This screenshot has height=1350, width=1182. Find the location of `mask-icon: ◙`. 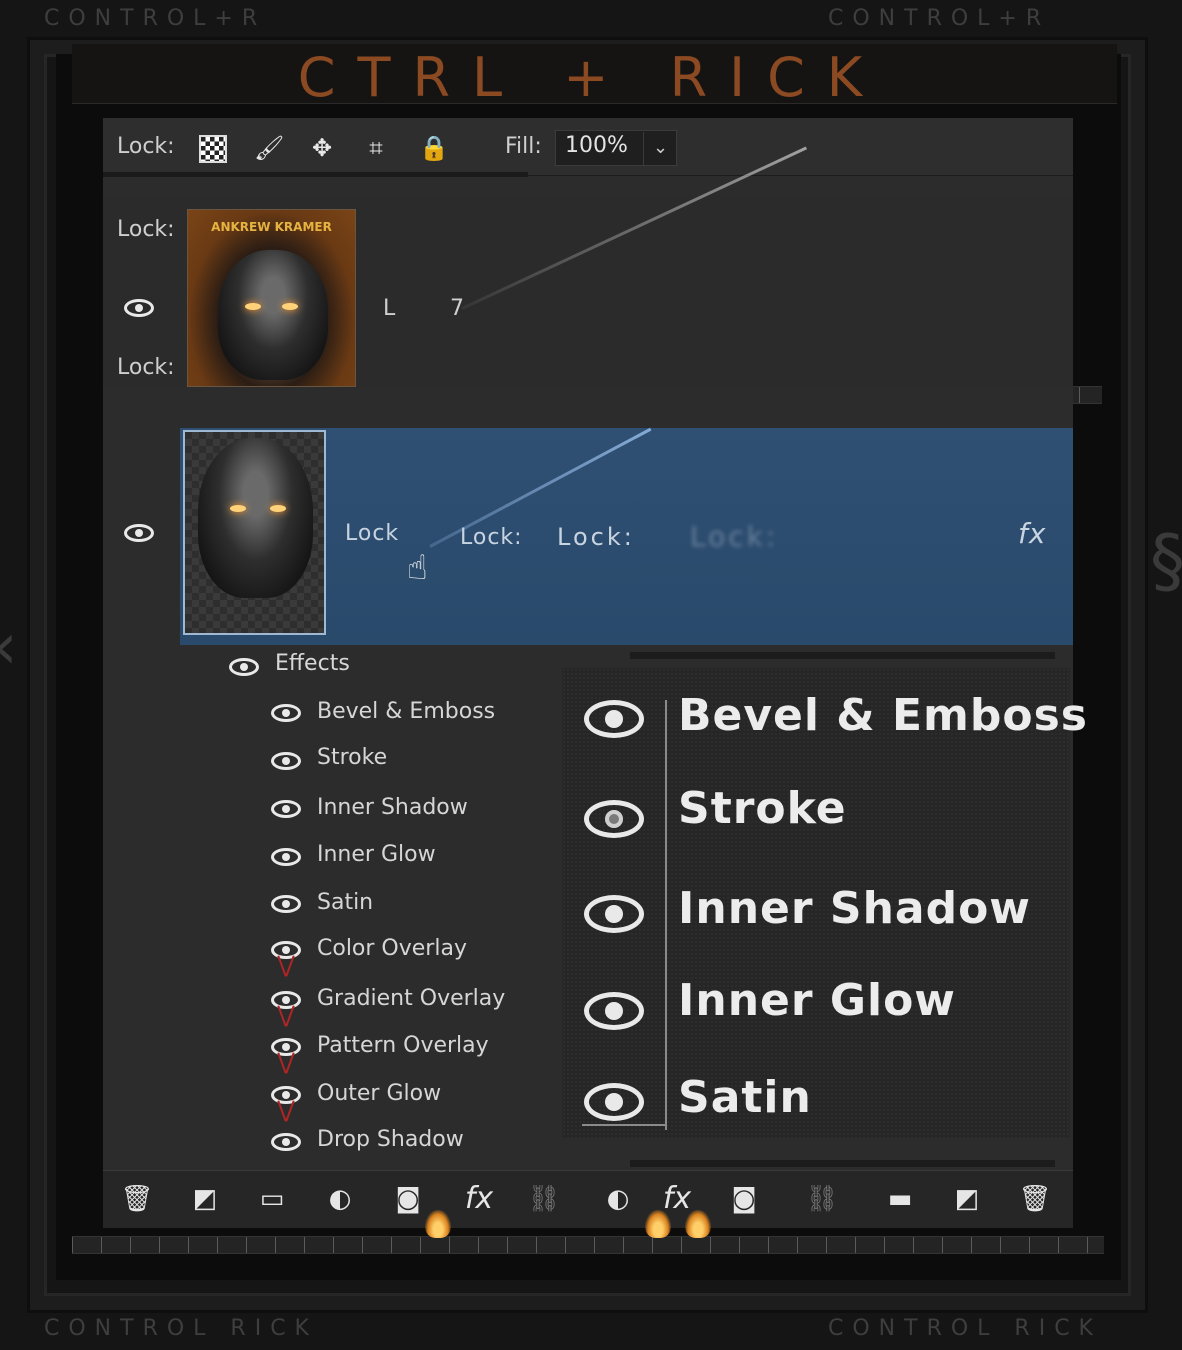

mask-icon: ◙ is located at coordinates (408, 1199).